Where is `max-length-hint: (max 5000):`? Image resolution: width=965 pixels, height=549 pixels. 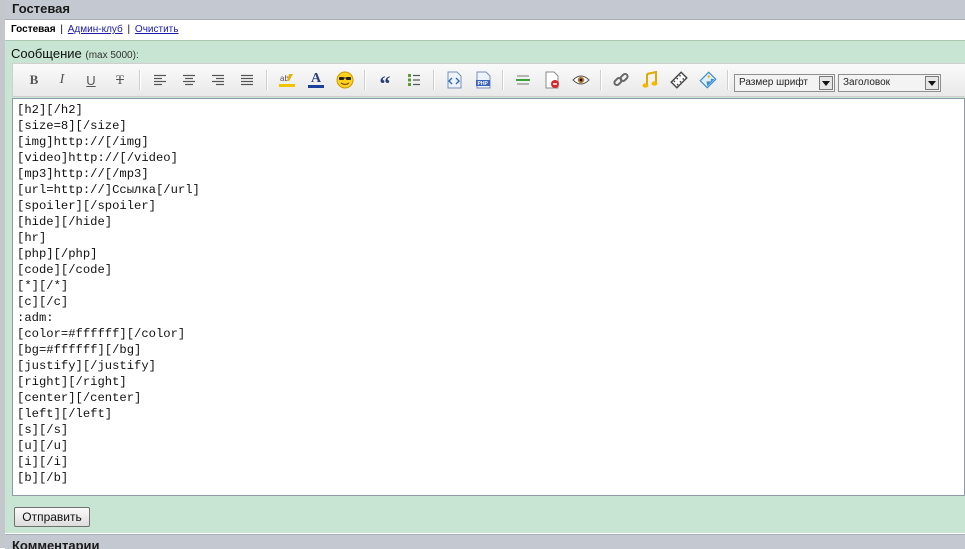
max-length-hint: (max 5000): is located at coordinates (112, 55).